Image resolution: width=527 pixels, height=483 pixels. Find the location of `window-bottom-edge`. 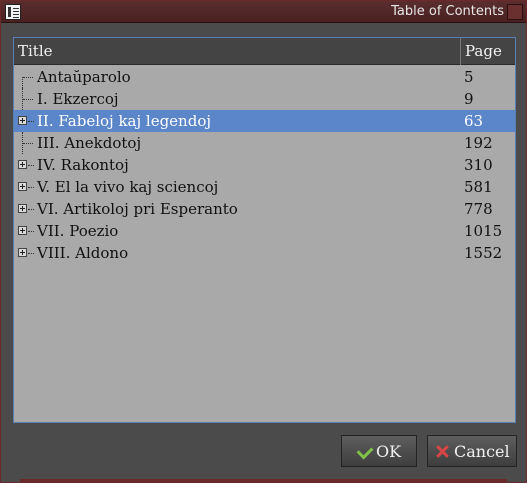

window-bottom-edge is located at coordinates (263, 481).